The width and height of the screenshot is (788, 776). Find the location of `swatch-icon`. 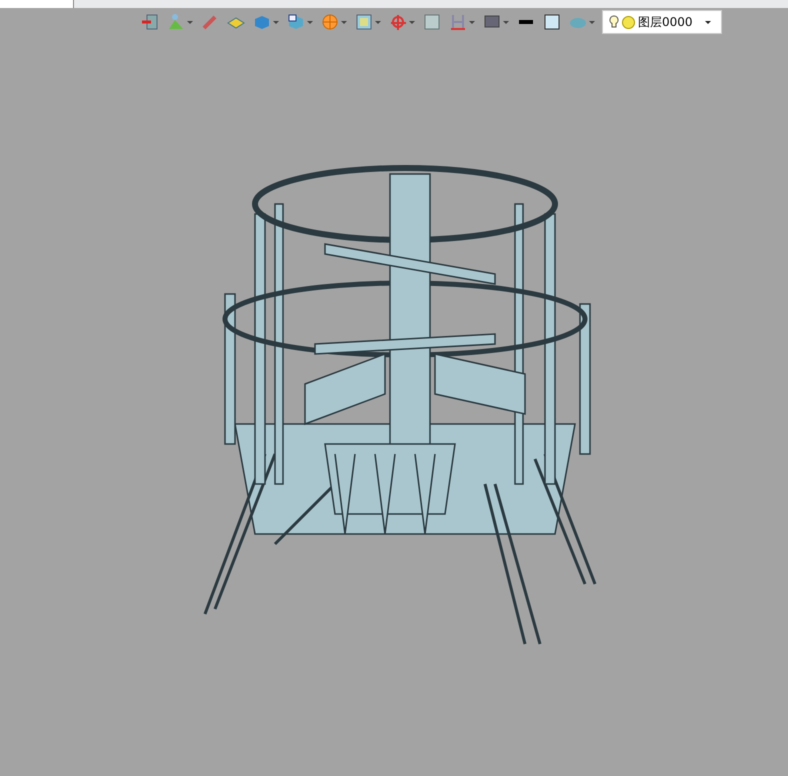

swatch-icon is located at coordinates (552, 22).